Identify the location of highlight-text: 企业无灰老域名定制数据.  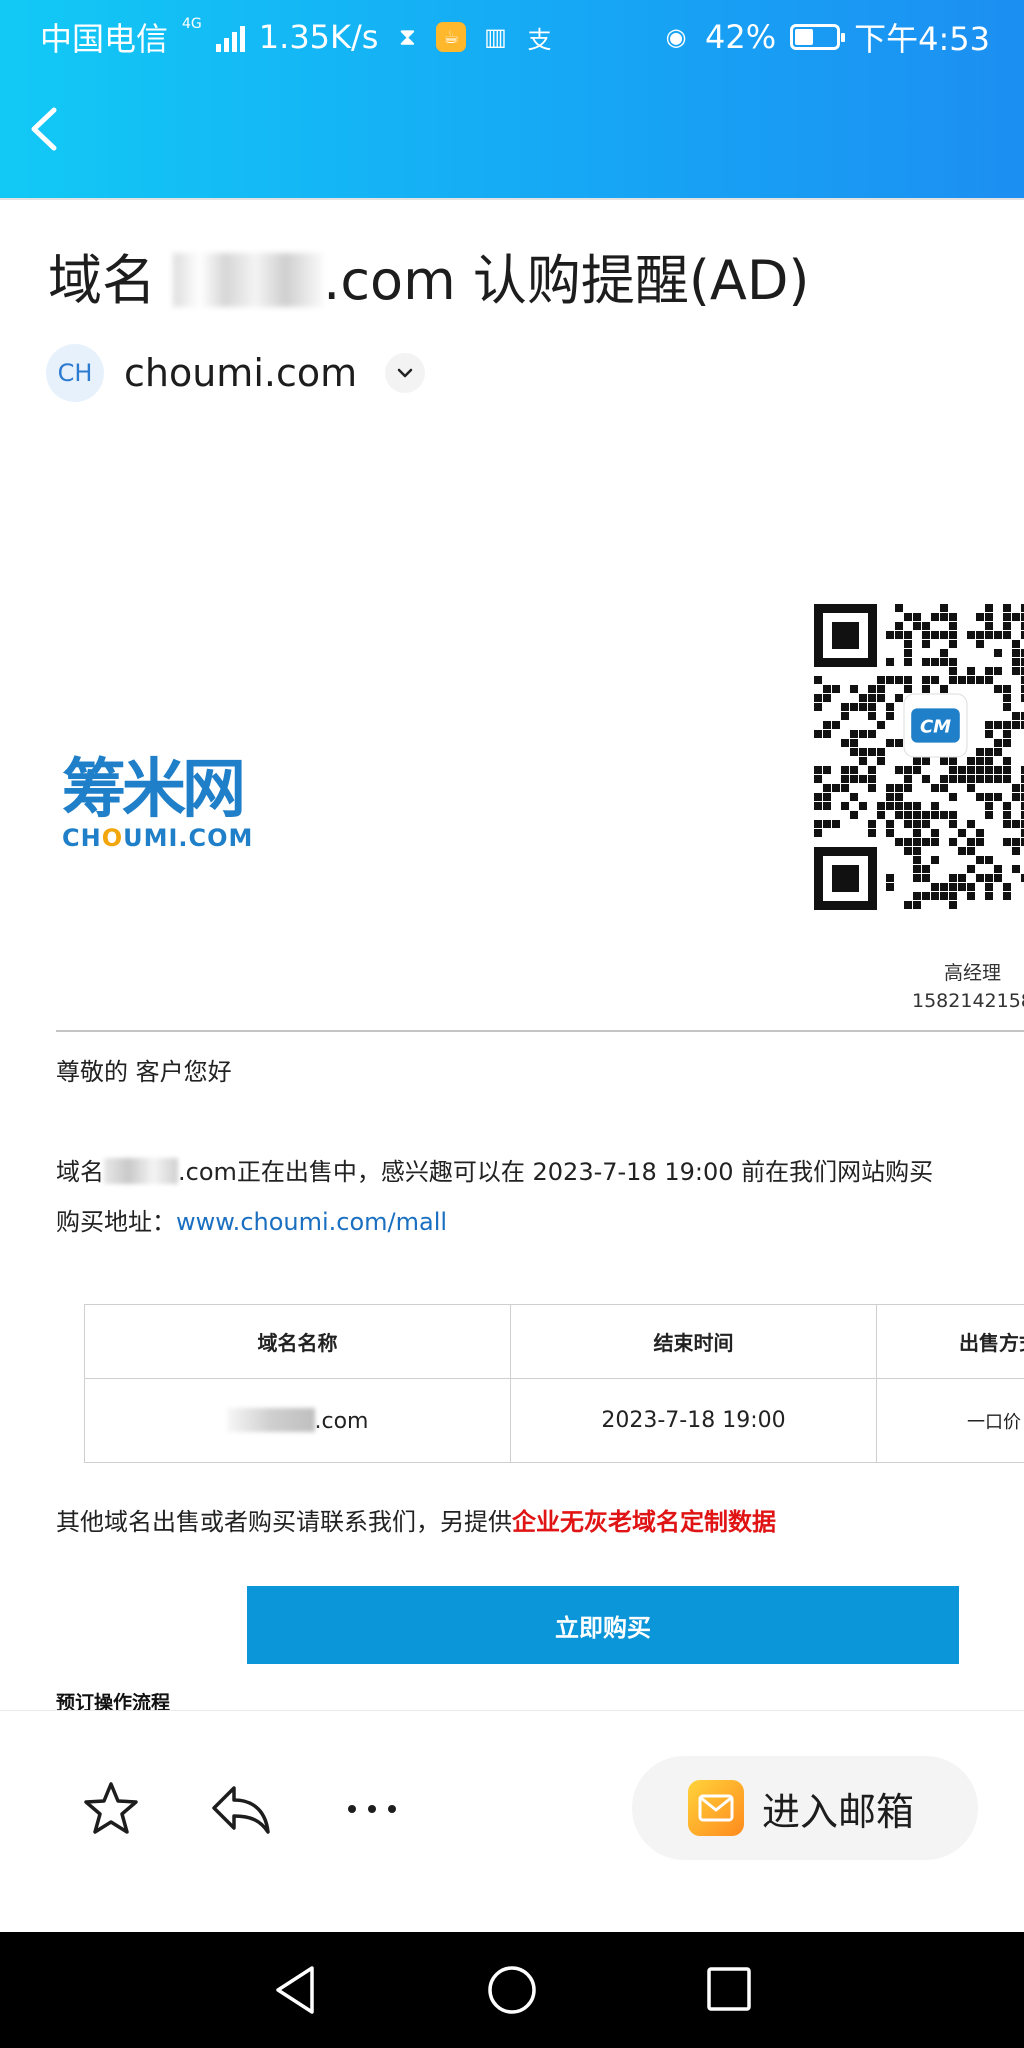
(644, 1522).